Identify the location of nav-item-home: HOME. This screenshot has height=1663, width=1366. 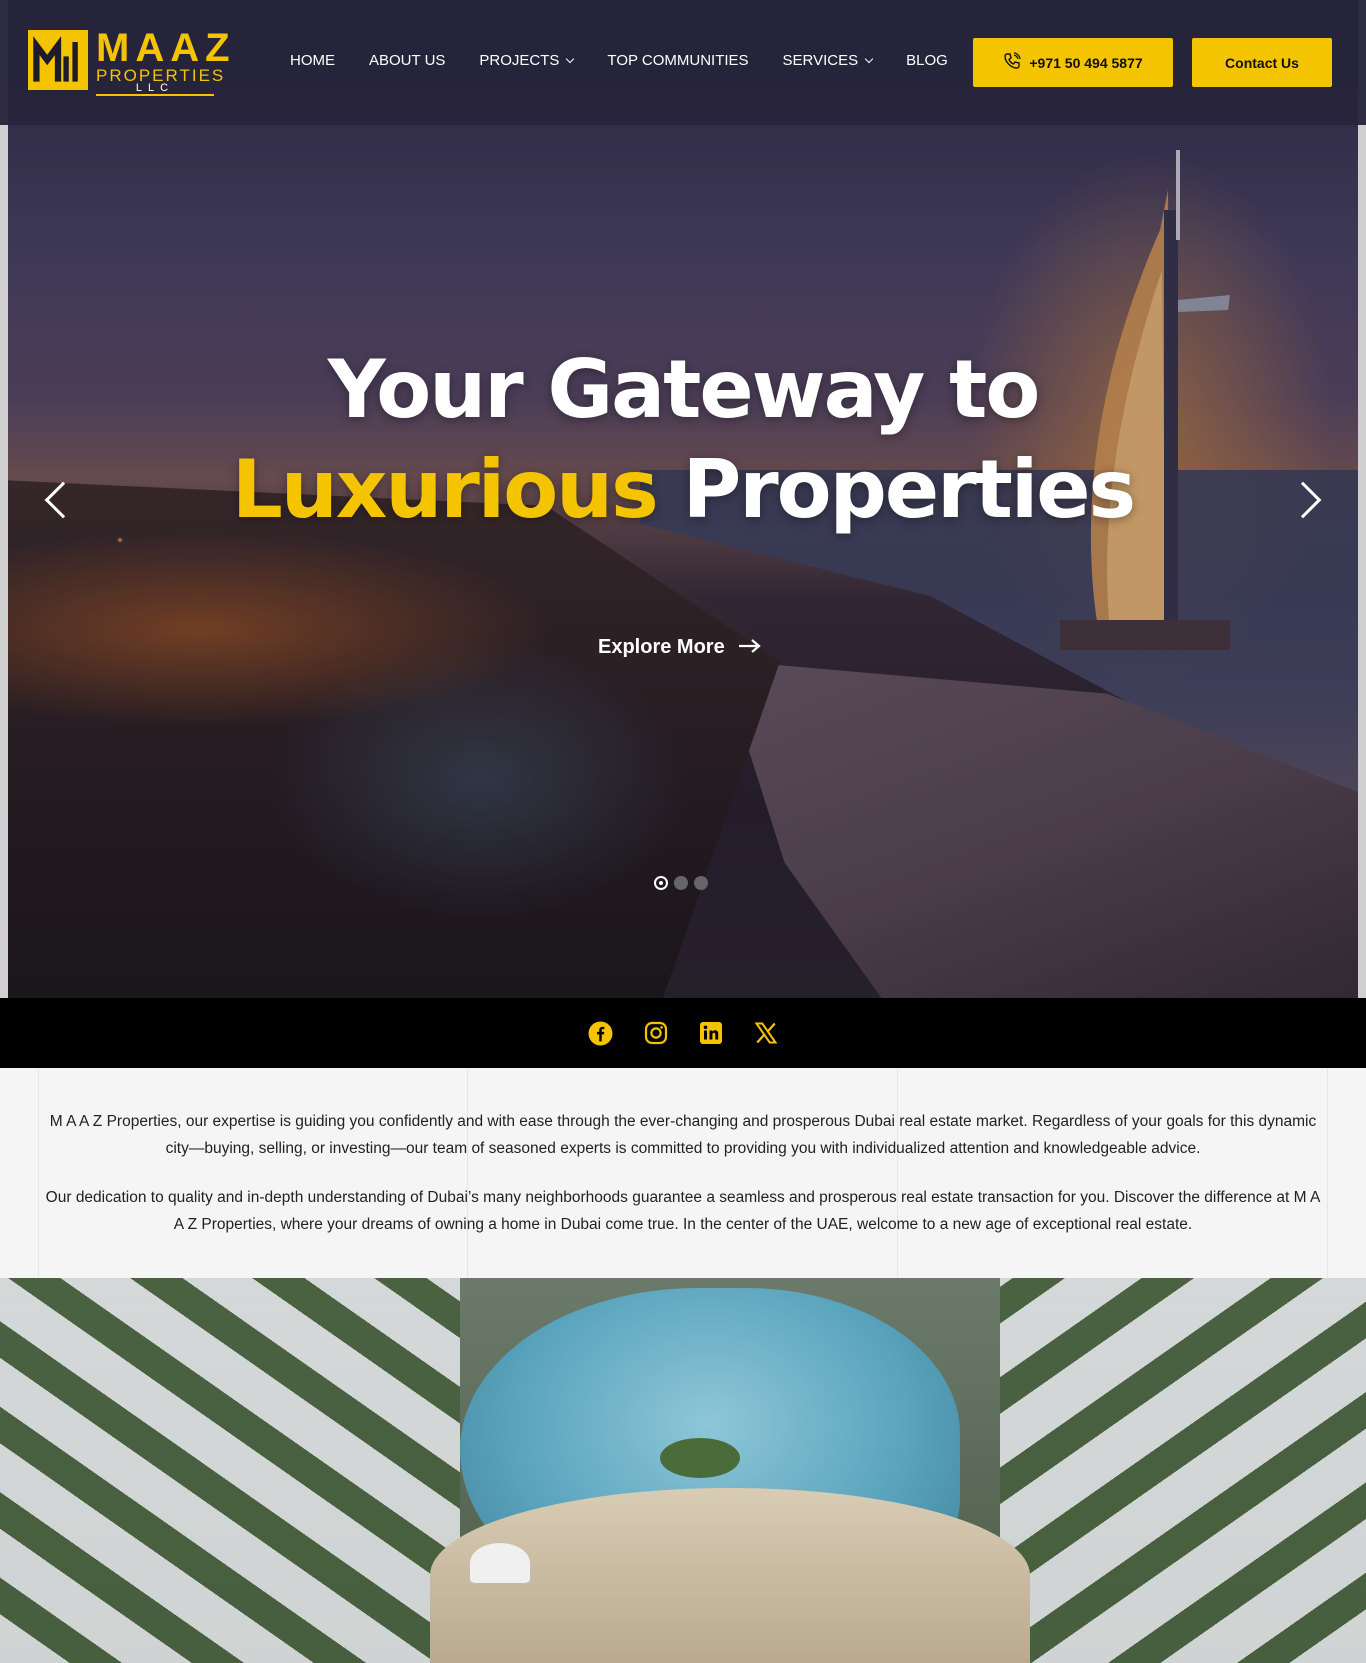
(312, 60).